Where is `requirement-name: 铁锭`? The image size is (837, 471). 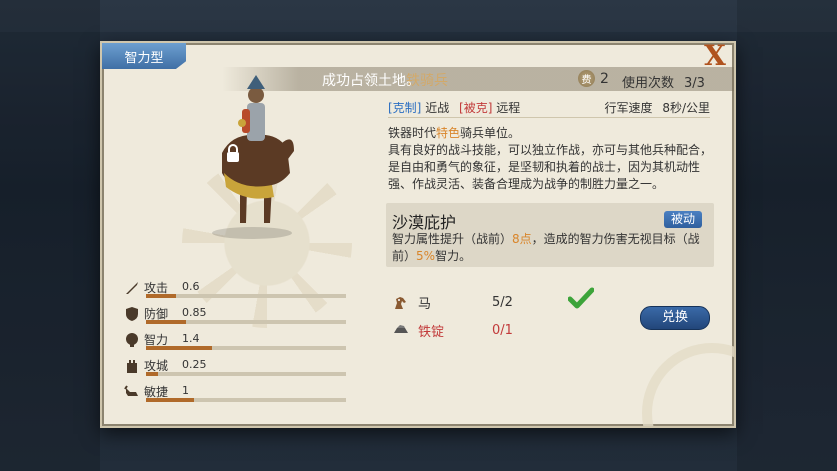 requirement-name: 铁锭 is located at coordinates (431, 332).